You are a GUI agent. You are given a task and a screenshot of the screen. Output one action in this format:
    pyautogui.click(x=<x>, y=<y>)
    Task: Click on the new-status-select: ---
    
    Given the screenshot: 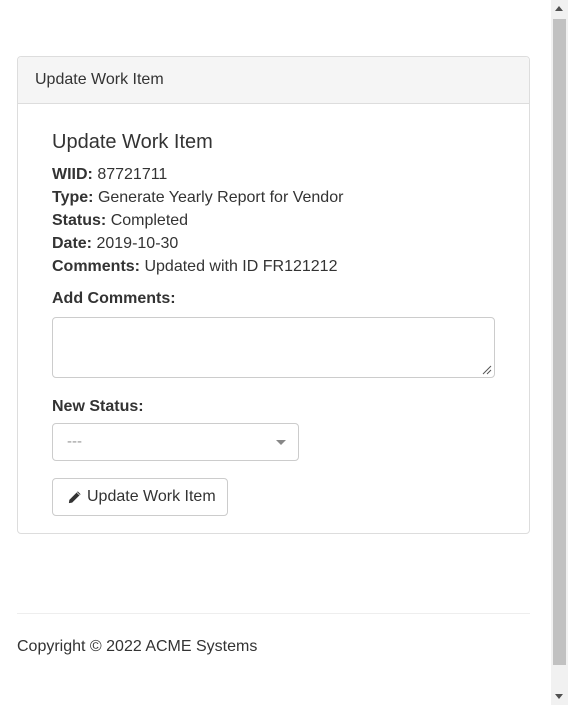 What is the action you would take?
    pyautogui.click(x=175, y=442)
    